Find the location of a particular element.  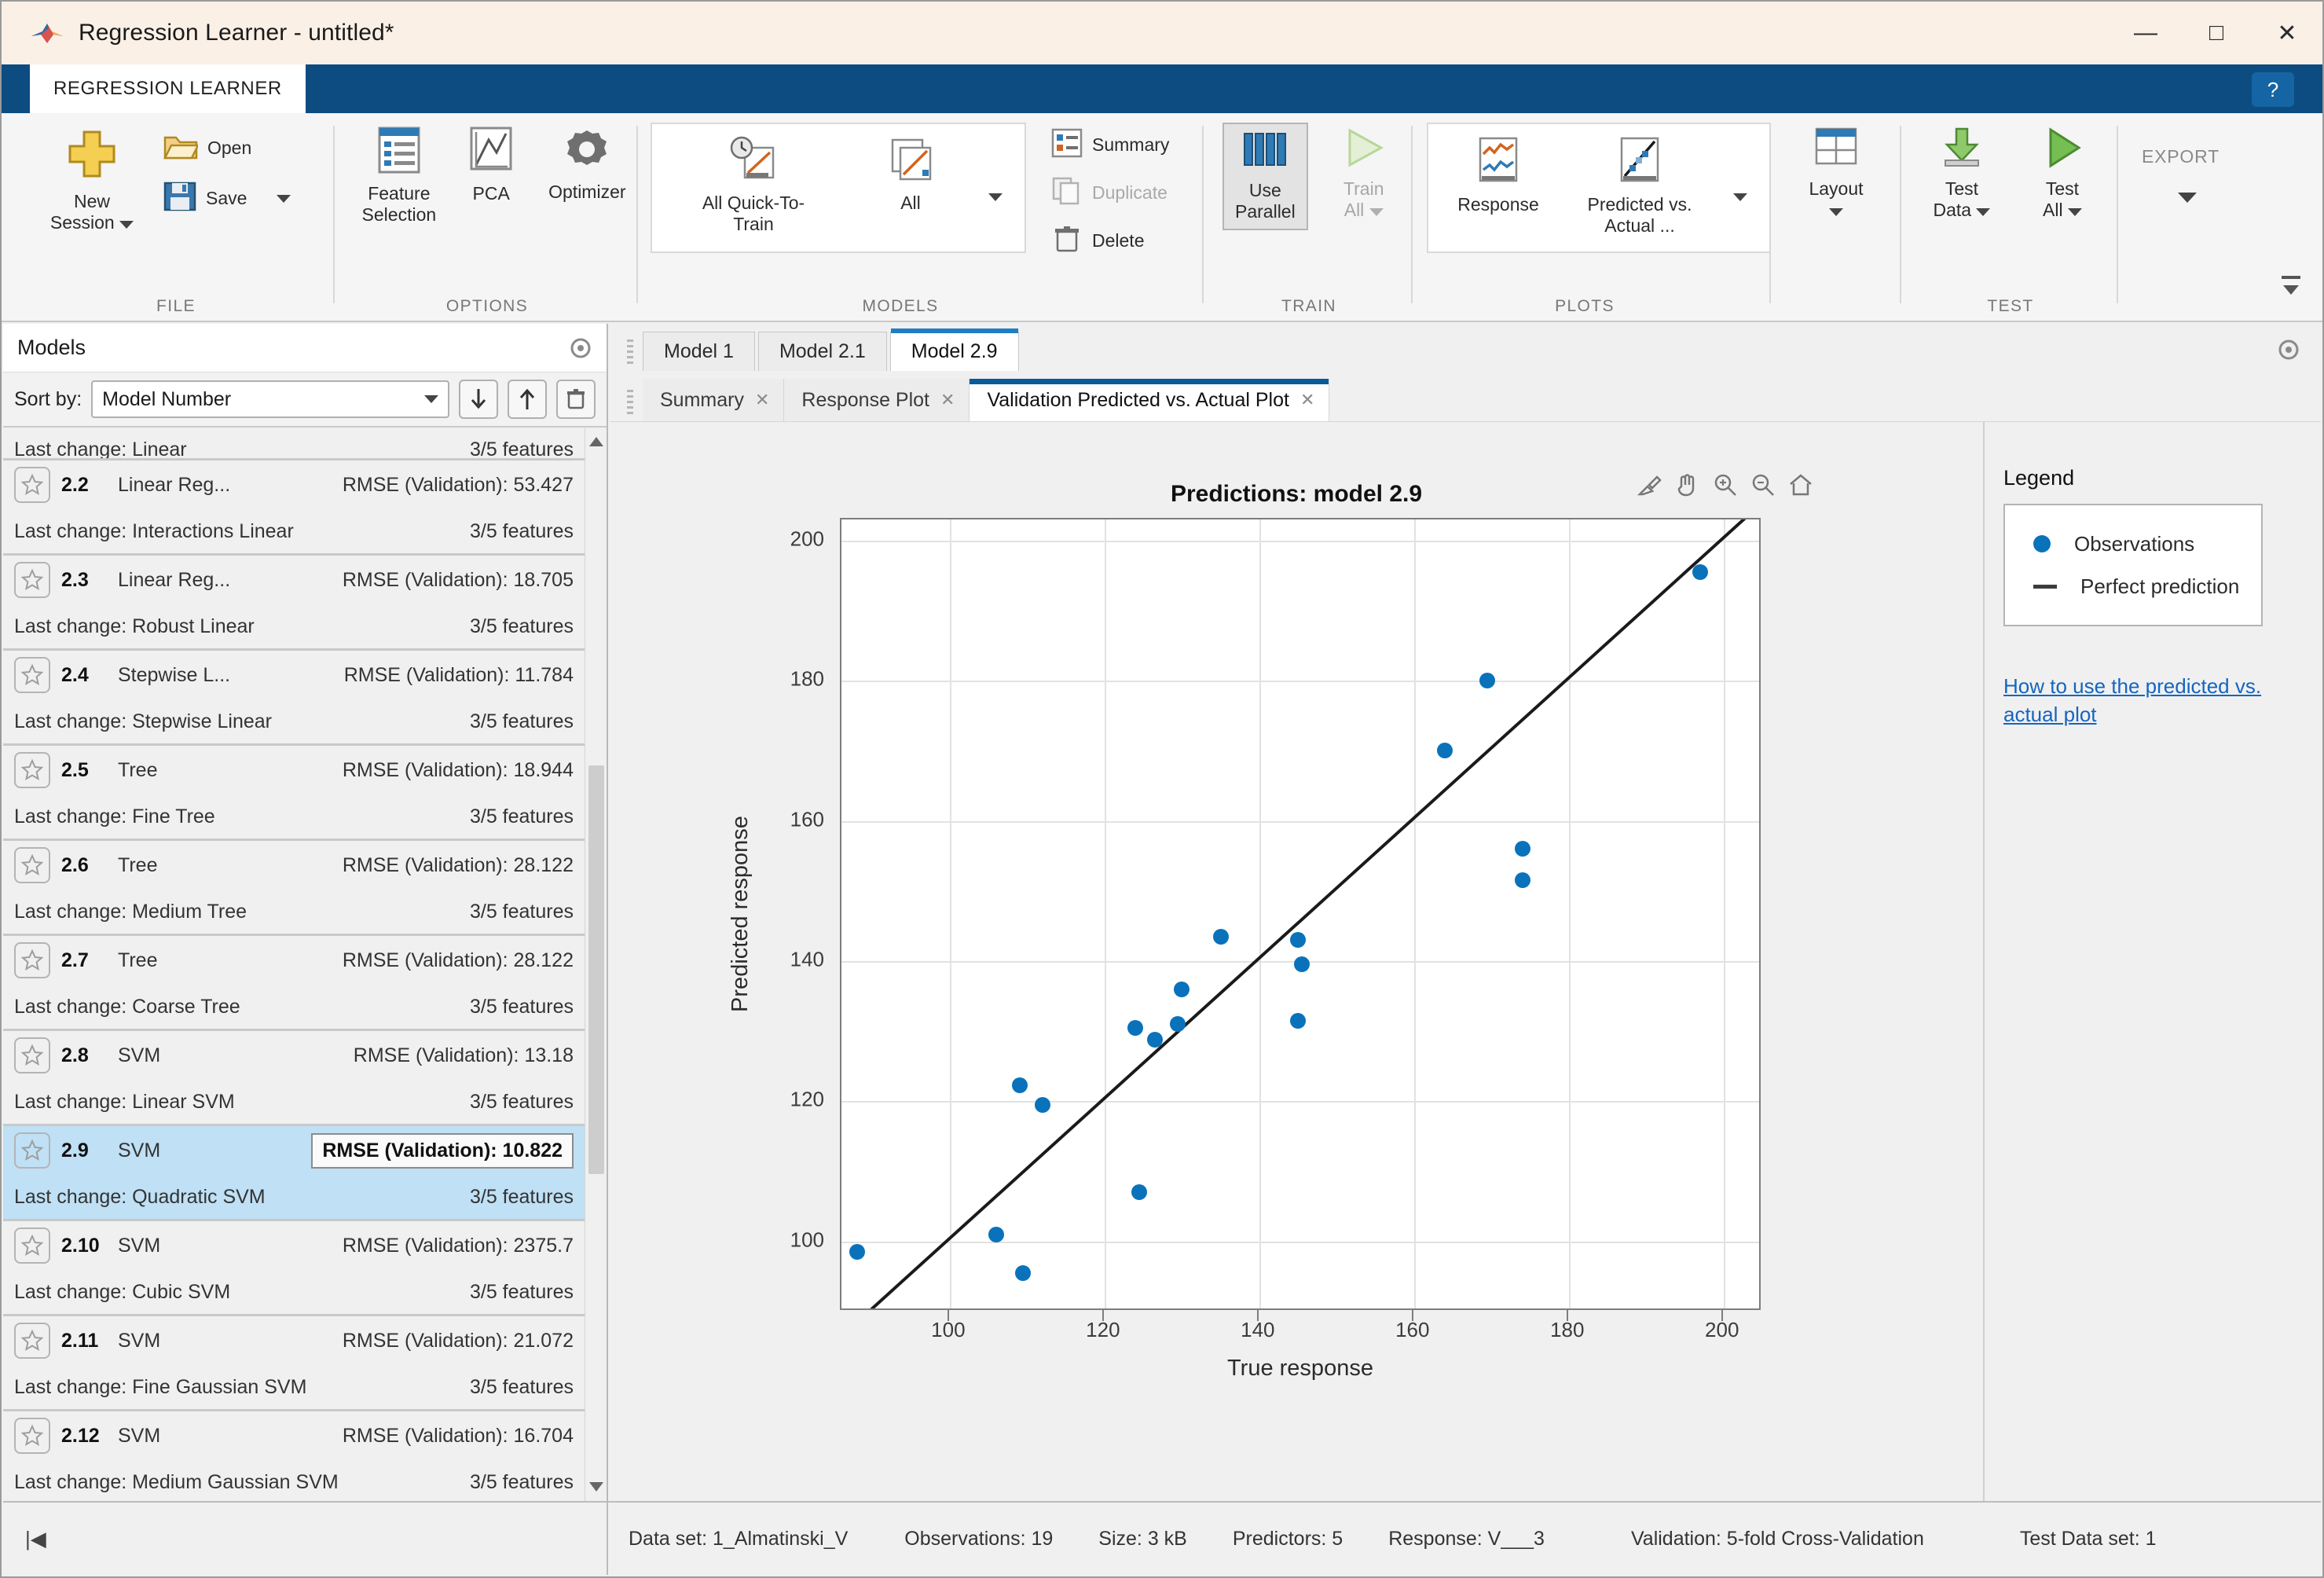

train-all-button: Train All is located at coordinates (1364, 173).